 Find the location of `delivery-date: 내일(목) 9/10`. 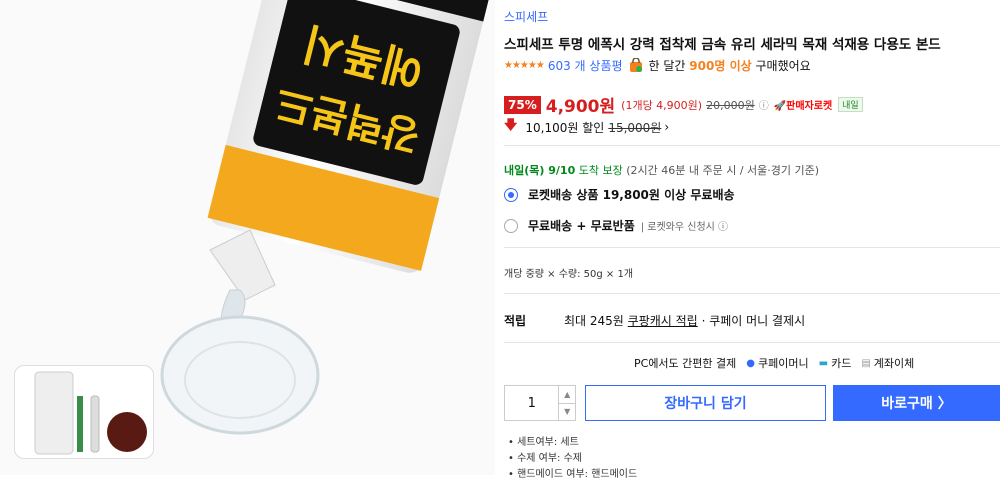

delivery-date: 내일(목) 9/10 is located at coordinates (540, 170).